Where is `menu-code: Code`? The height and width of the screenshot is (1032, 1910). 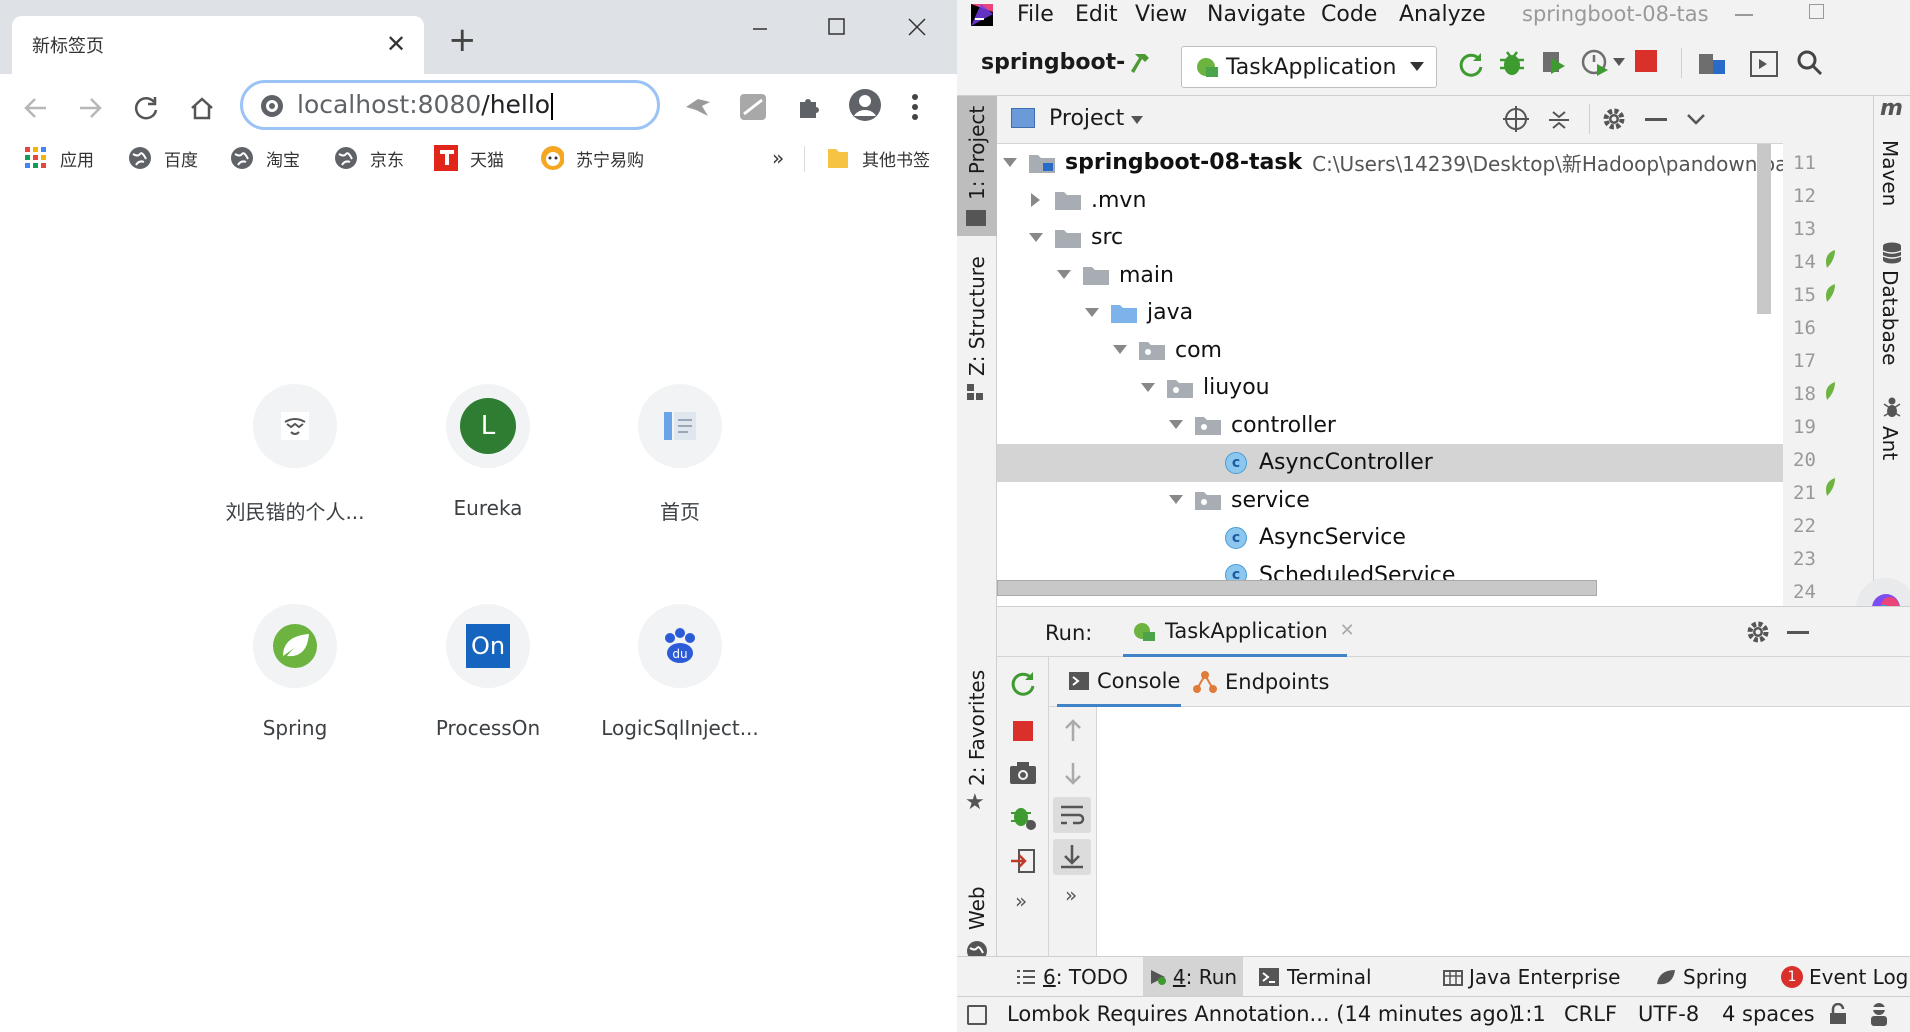
menu-code: Code is located at coordinates (1349, 14).